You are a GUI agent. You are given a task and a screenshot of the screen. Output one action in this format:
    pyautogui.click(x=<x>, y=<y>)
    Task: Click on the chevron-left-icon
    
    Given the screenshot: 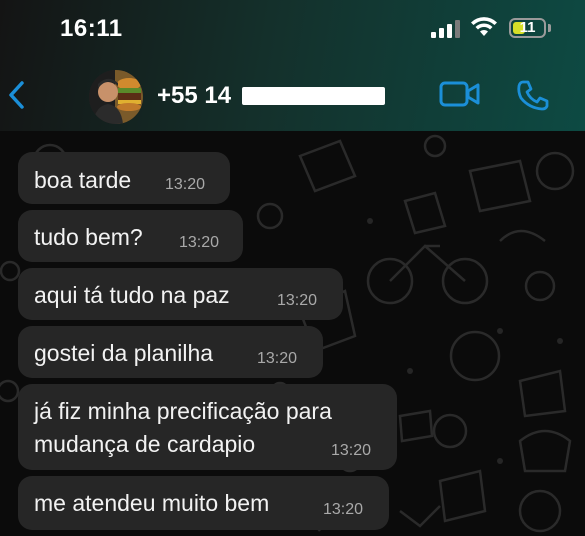 What is the action you would take?
    pyautogui.click(x=17, y=95)
    